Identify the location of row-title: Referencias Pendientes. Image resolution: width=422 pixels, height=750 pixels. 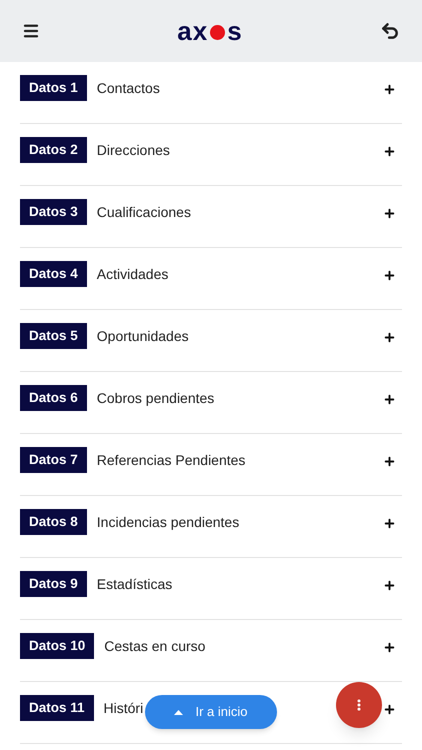
(171, 460).